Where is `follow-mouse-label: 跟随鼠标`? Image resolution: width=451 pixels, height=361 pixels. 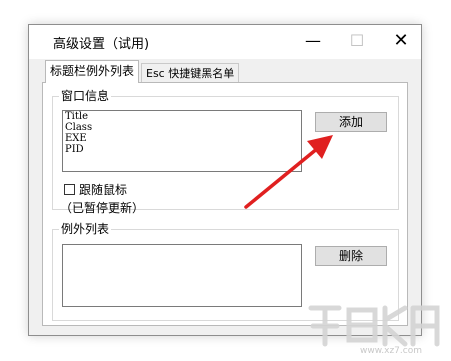
follow-mouse-label: 跟随鼠标 is located at coordinates (103, 190).